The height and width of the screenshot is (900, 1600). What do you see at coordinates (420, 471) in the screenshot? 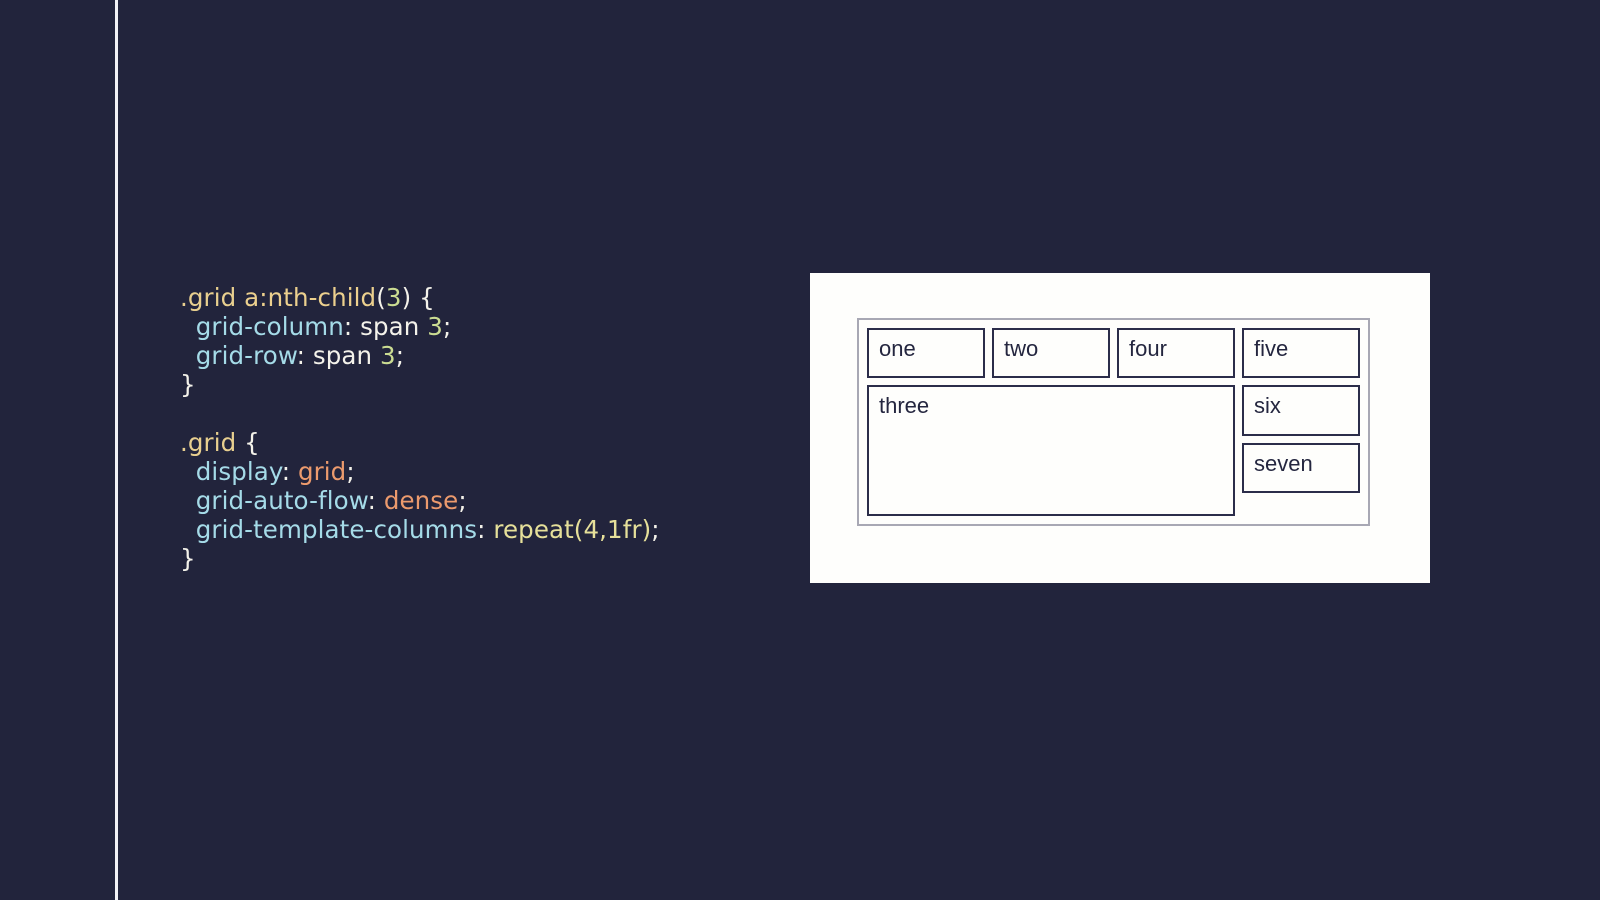
I see `code-line: display: grid;` at bounding box center [420, 471].